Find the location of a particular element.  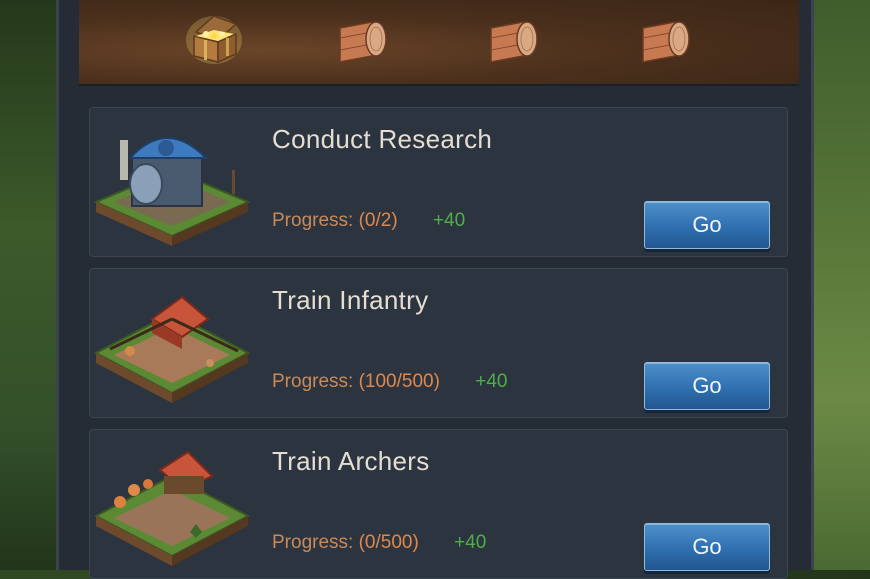

go-button-train-archers: Go is located at coordinates (707, 547).